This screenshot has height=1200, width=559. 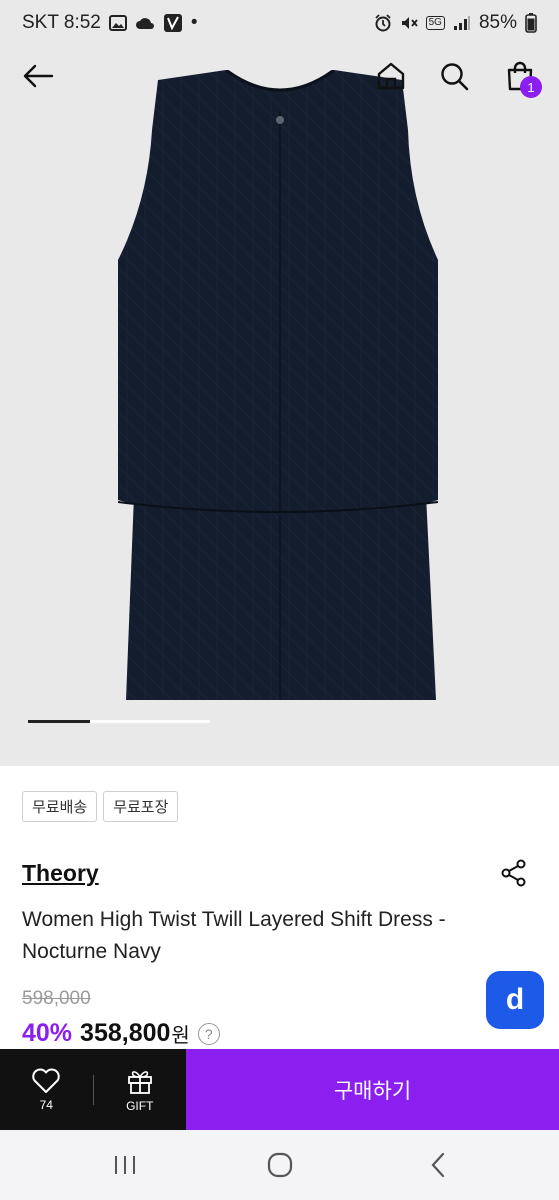 What do you see at coordinates (60, 806) in the screenshot?
I see `tag-free-shipping: 무료배송` at bounding box center [60, 806].